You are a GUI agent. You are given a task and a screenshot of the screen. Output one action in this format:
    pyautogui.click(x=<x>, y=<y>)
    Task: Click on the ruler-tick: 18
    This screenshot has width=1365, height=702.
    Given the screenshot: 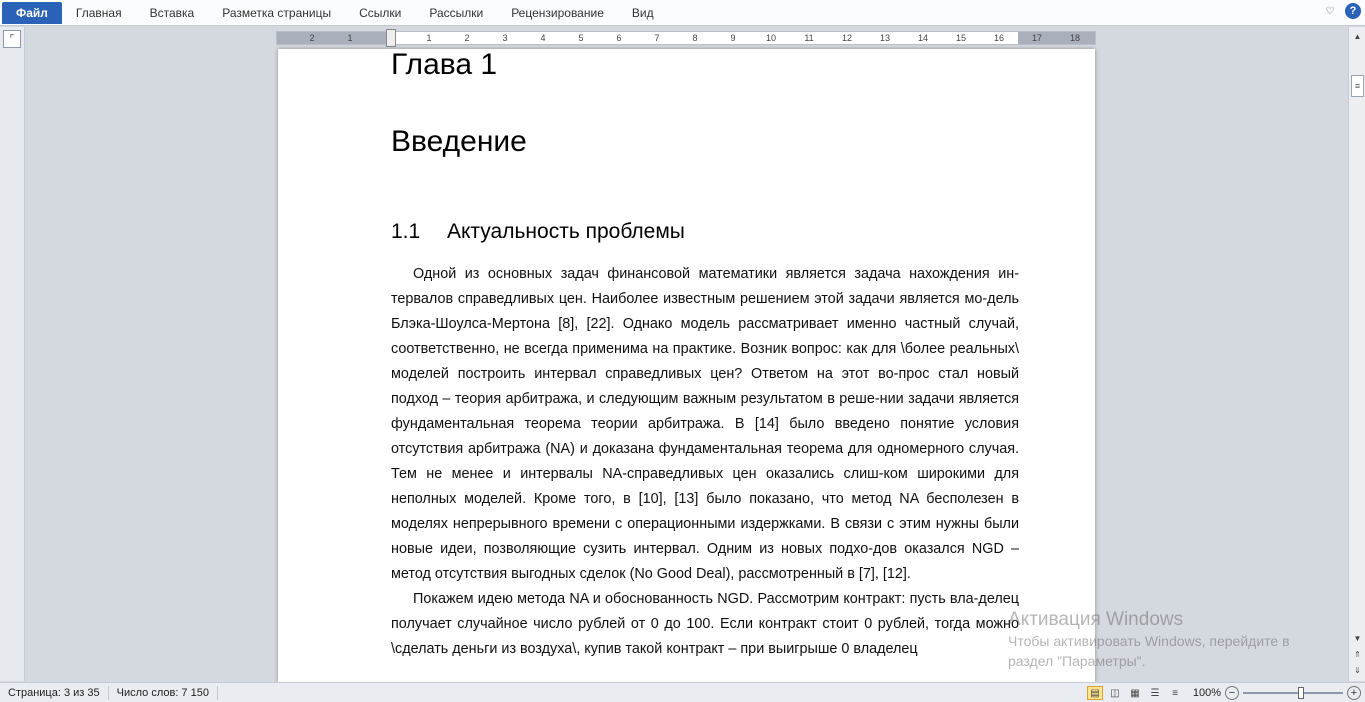 What is the action you would take?
    pyautogui.click(x=1074, y=38)
    